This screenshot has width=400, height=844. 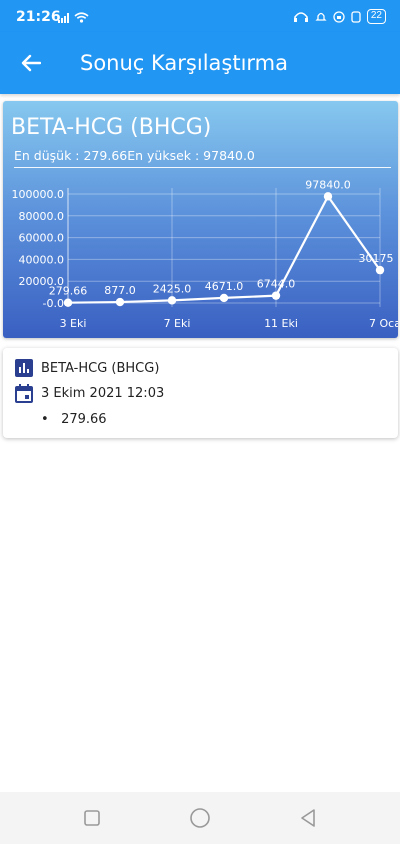 I want to click on recent-apps-icon, so click(x=92, y=818).